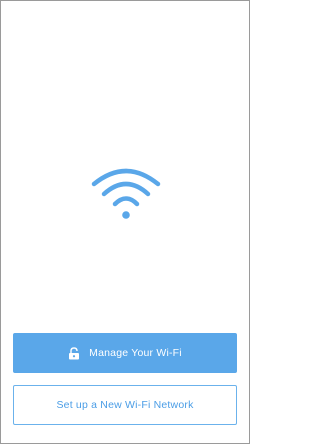  I want to click on setup-new-network-button: Set up a New Wi-Fi Network, so click(125, 405).